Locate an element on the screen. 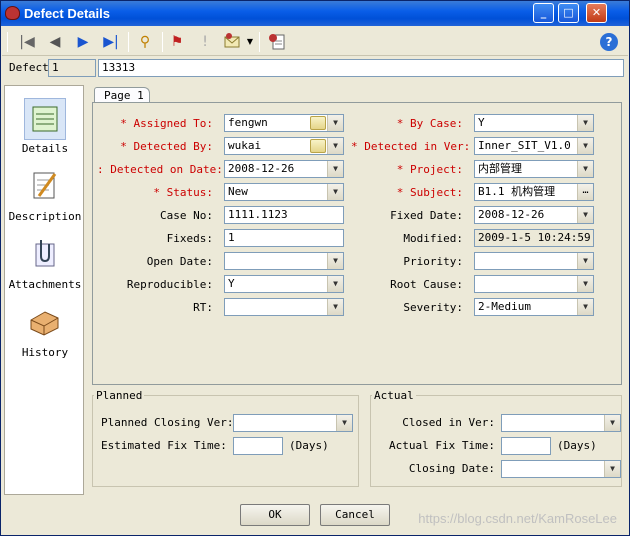  maximize-button: □ is located at coordinates (568, 13).